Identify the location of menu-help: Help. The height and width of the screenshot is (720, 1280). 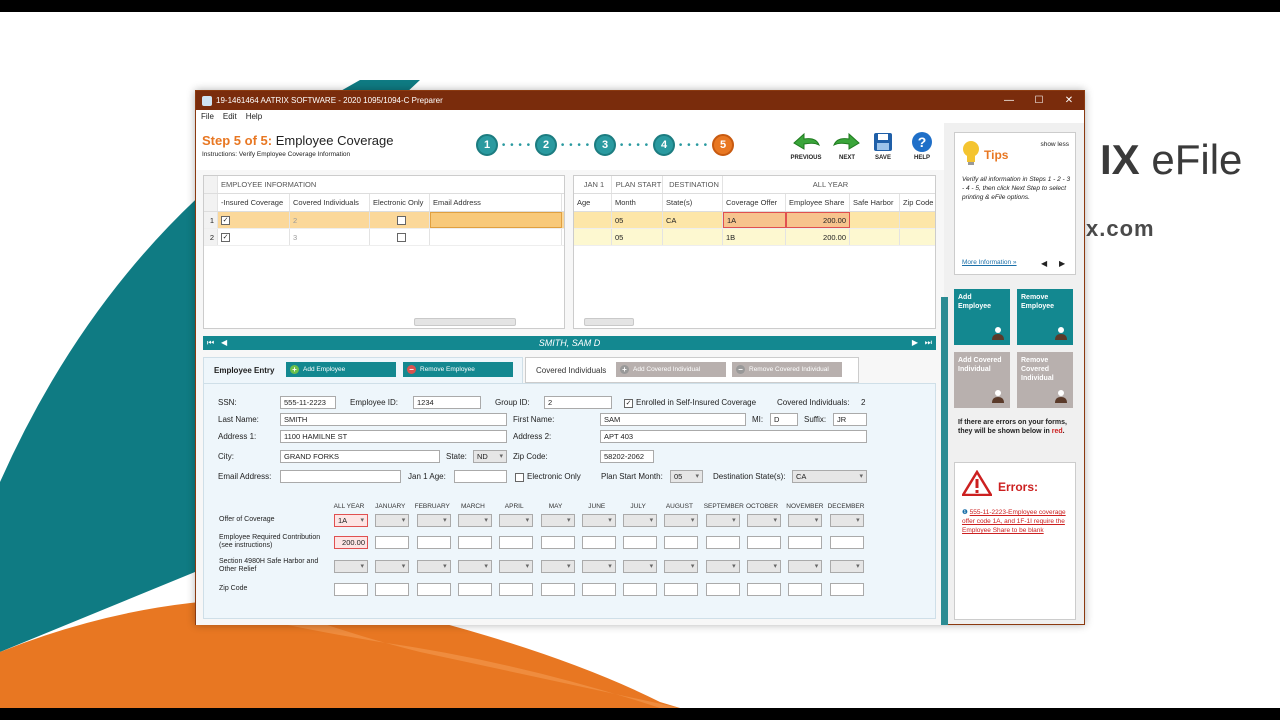
(254, 116).